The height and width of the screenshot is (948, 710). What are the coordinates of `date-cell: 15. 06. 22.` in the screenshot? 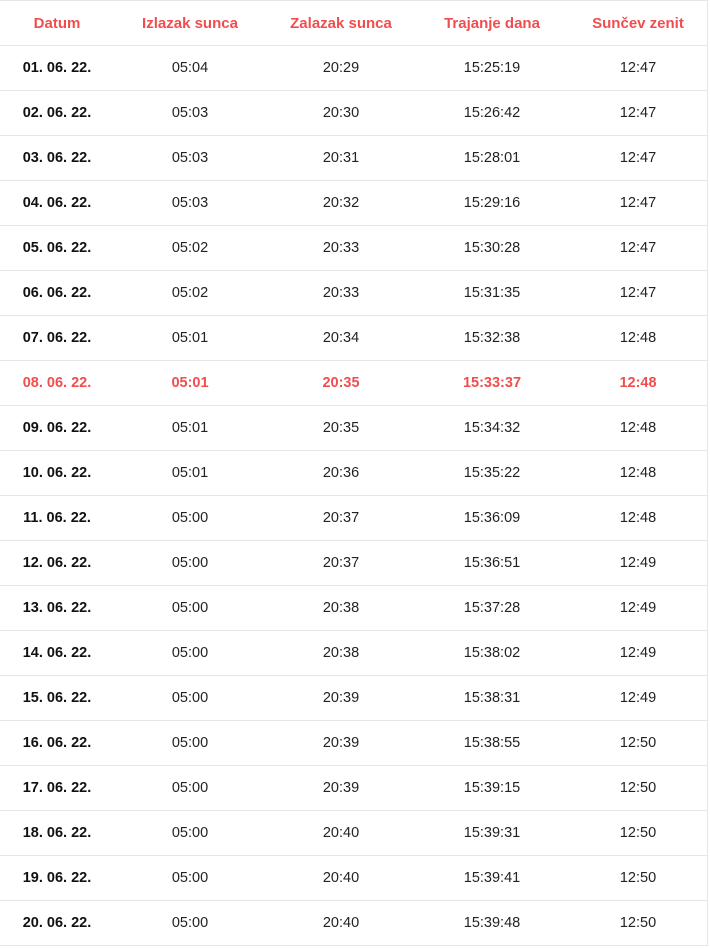 It's located at (57, 698).